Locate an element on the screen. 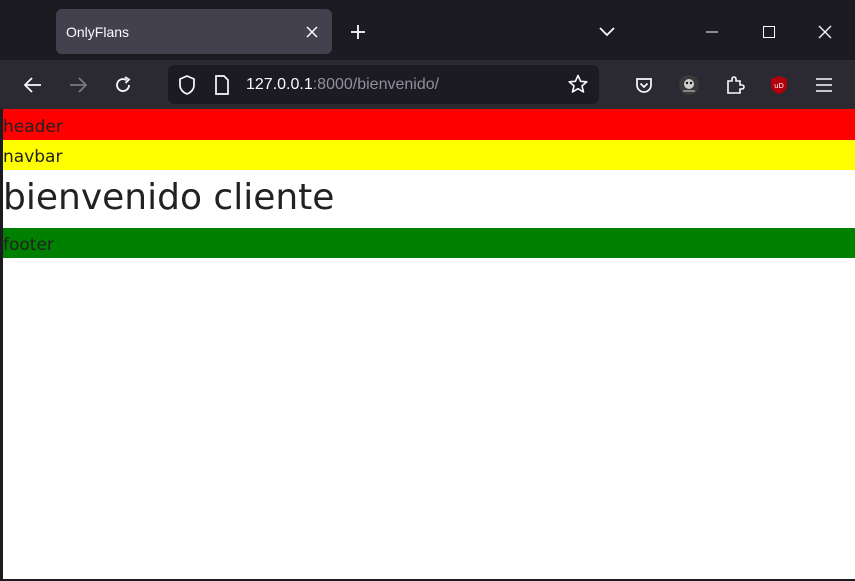 This screenshot has width=855, height=581. reload-icon is located at coordinates (123, 85).